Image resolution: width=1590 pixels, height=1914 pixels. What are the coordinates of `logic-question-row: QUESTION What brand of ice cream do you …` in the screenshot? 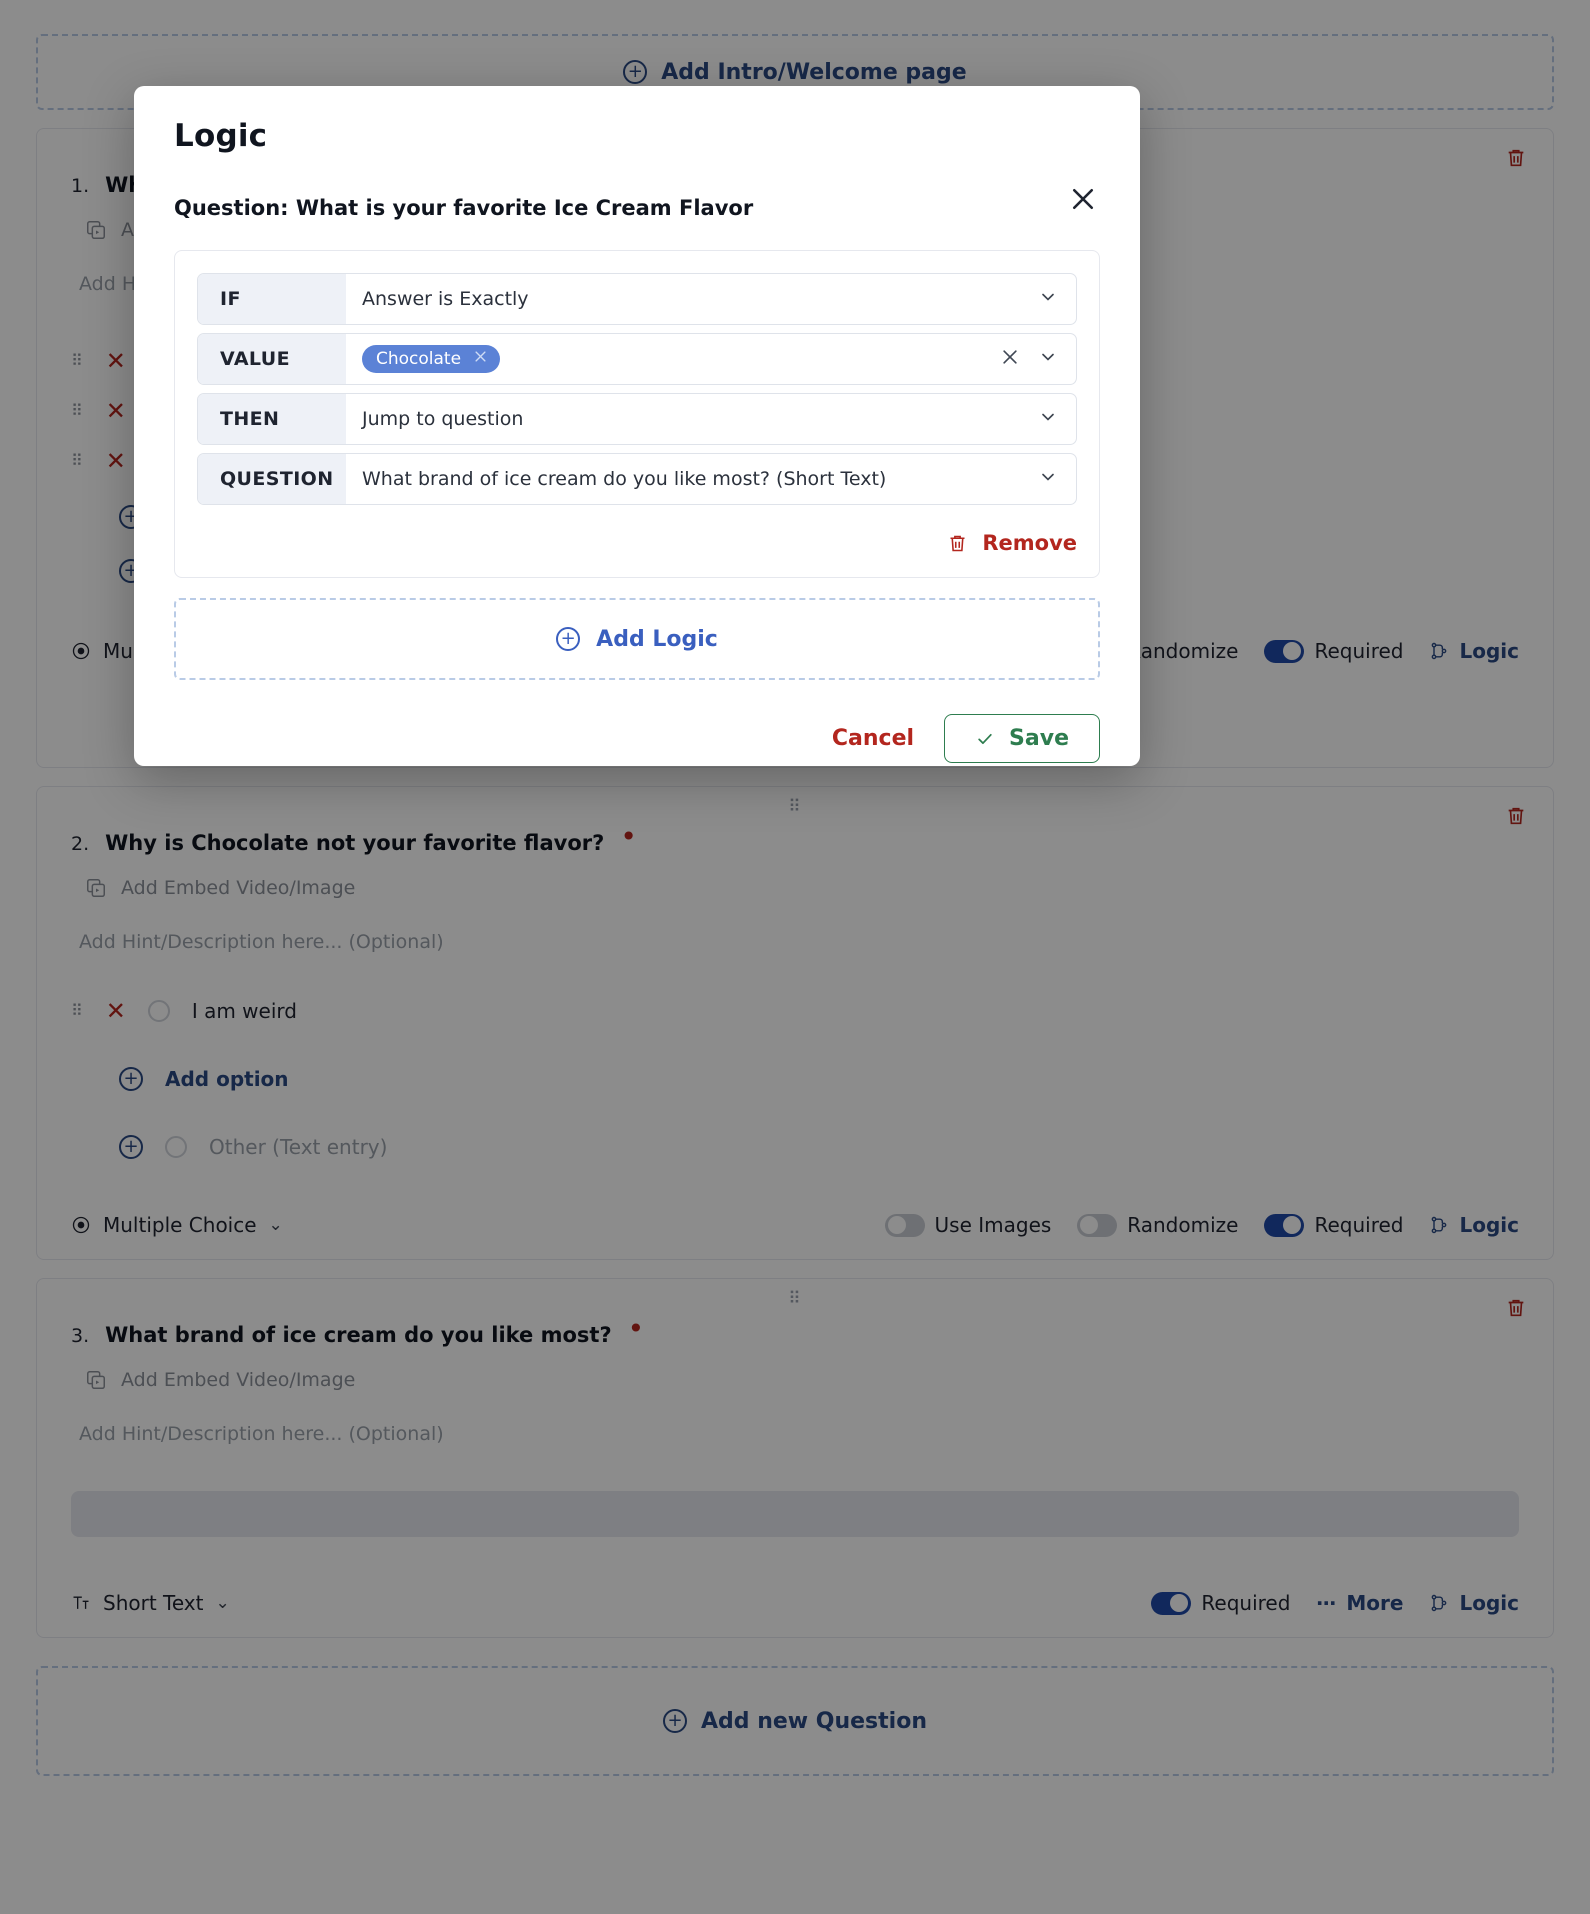 It's located at (637, 479).